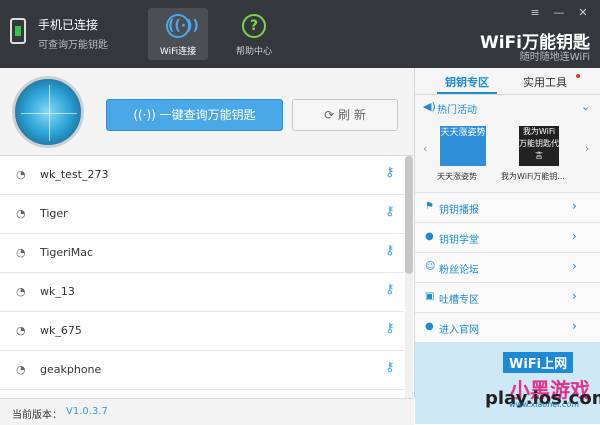 The width and height of the screenshot is (600, 425). Describe the element at coordinates (583, 12) in the screenshot. I see `close-icon: ✕` at that location.